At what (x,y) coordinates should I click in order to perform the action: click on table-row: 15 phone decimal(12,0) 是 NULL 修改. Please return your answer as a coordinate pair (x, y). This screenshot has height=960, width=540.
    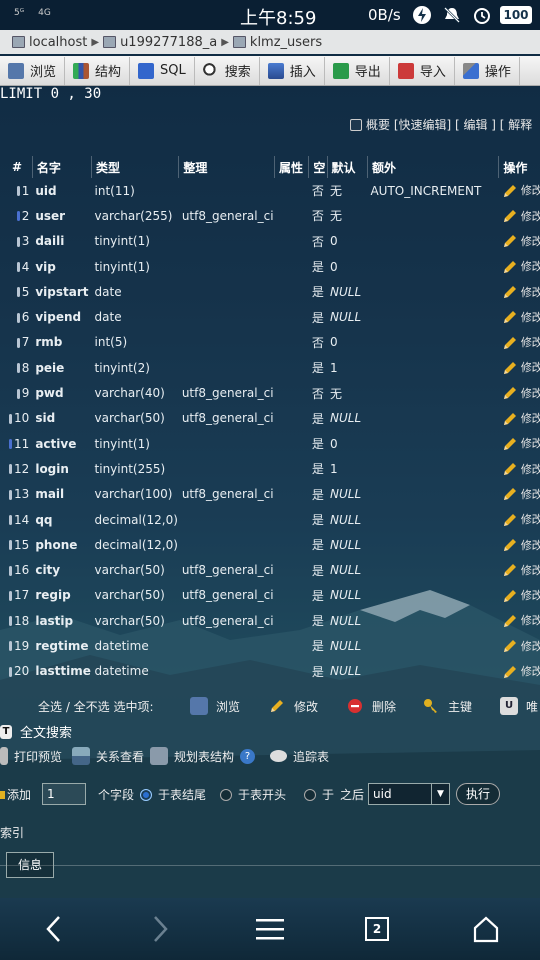
    Looking at the image, I should click on (270, 544).